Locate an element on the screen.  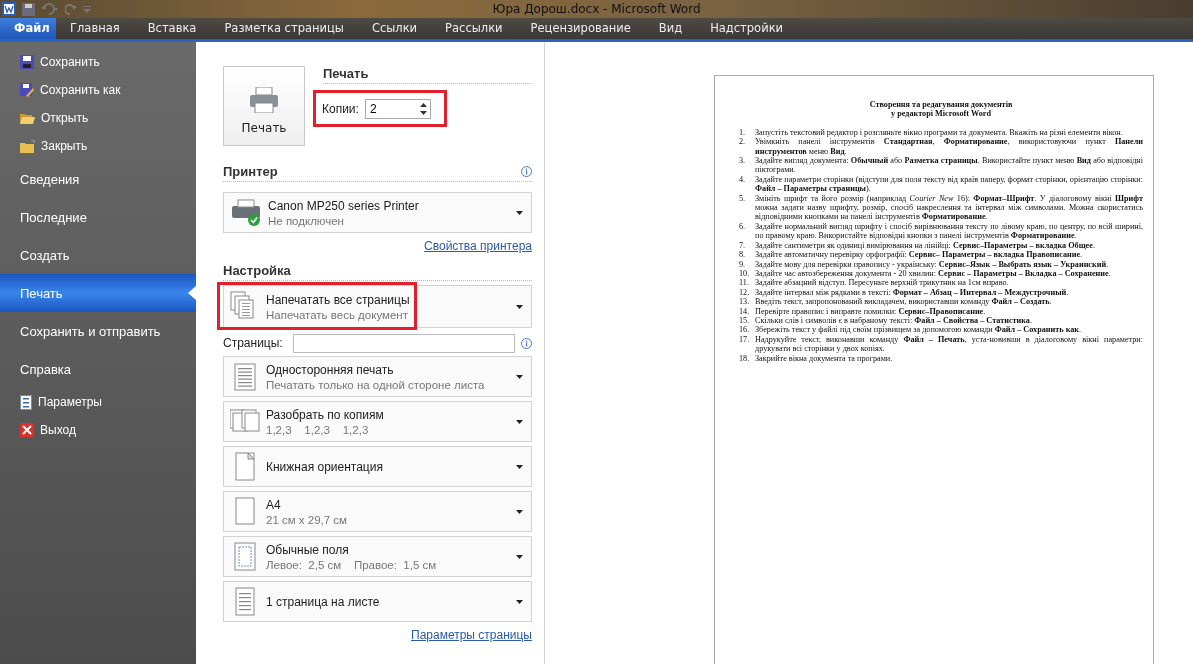
setting-dropdown: Напечатать все страницы Напечатать весь документ is located at coordinates (377, 306).